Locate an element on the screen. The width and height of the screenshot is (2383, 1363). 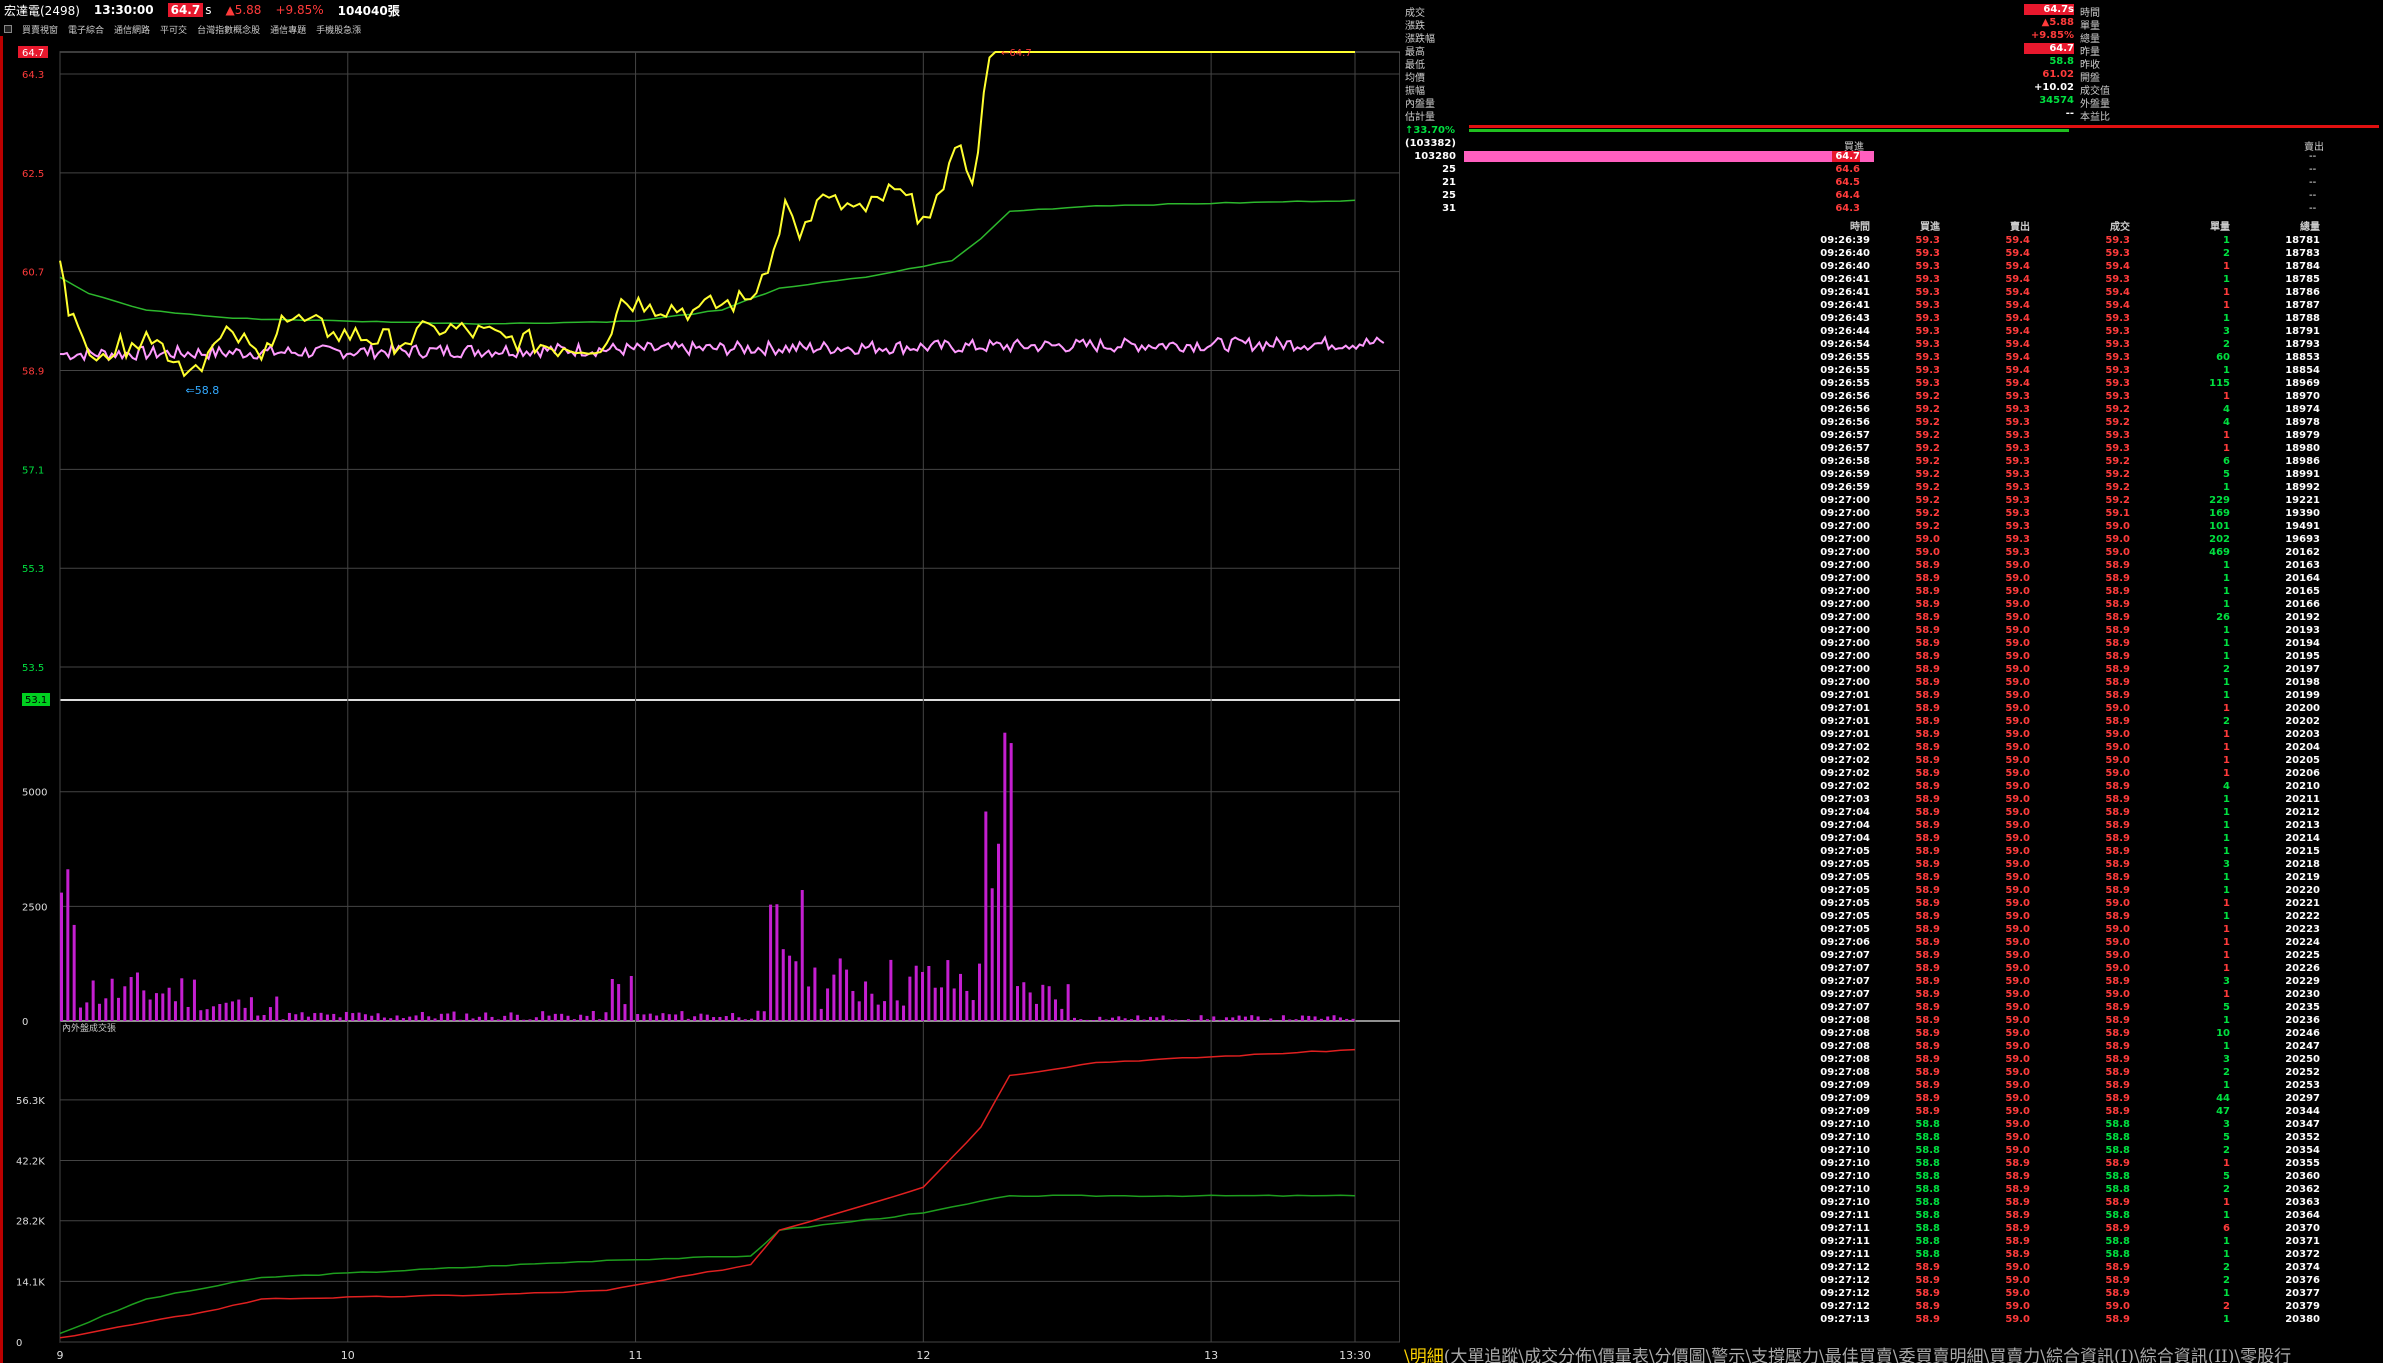
tick-row: 09:27:05 58.9 59.0 58.9 1 20222 is located at coordinates (2060, 916).